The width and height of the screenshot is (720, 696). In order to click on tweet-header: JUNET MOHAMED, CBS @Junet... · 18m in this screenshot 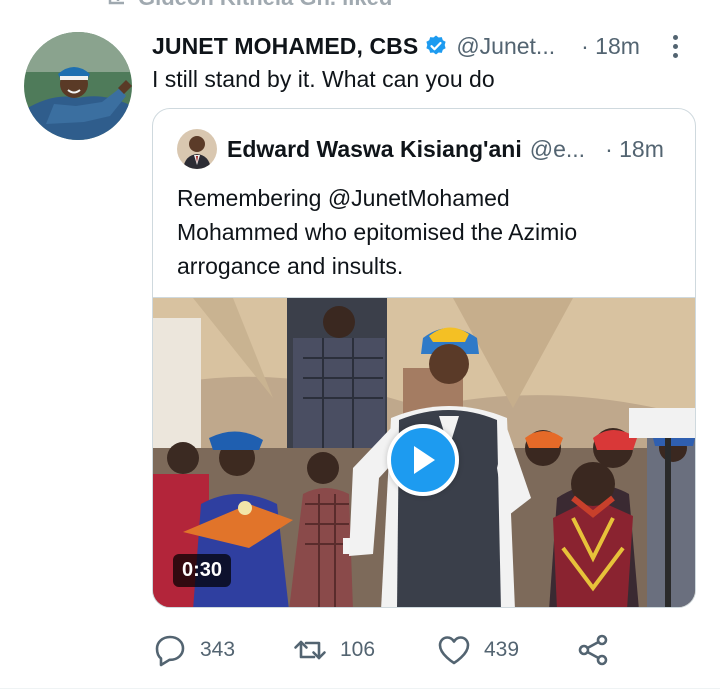, I will do `click(422, 46)`.